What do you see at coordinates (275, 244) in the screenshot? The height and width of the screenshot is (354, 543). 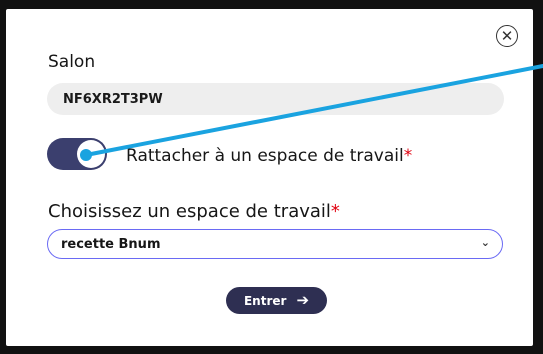 I see `workspace-select: recette Bnum ⌄` at bounding box center [275, 244].